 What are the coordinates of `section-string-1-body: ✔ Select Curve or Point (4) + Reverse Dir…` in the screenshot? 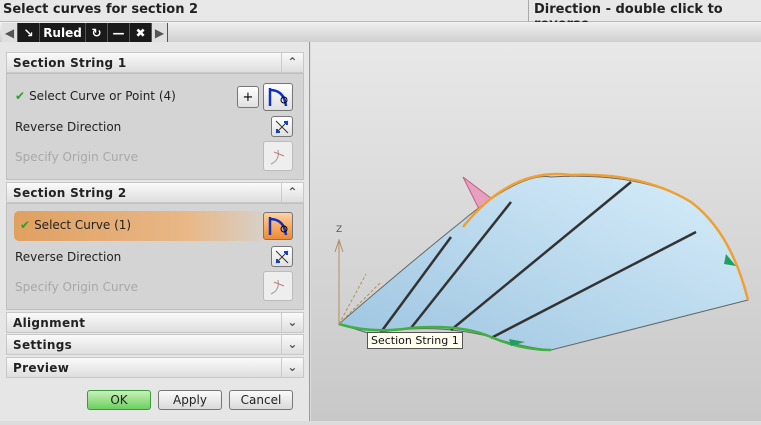 It's located at (155, 126).